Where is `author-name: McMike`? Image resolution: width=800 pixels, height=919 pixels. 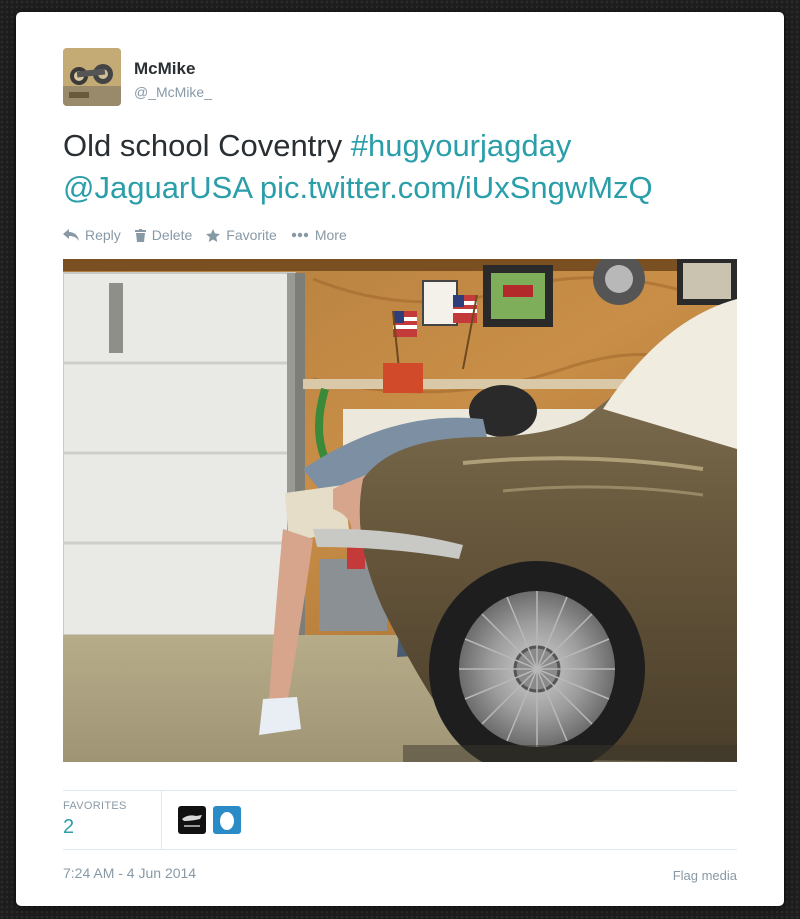
author-name: McMike is located at coordinates (164, 69).